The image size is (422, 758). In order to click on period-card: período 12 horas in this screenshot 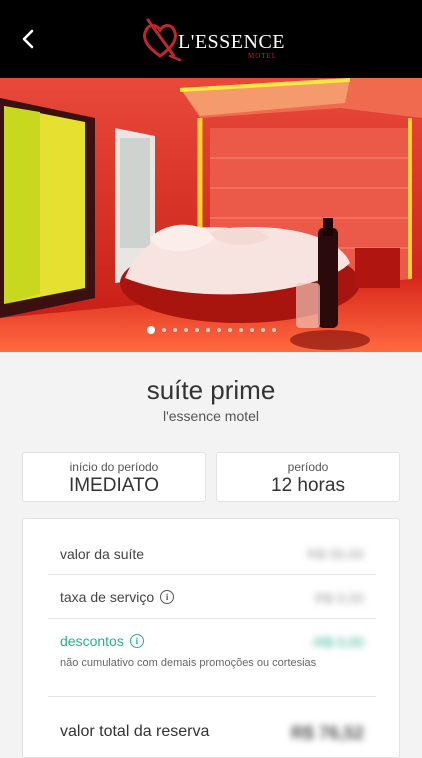, I will do `click(308, 477)`.